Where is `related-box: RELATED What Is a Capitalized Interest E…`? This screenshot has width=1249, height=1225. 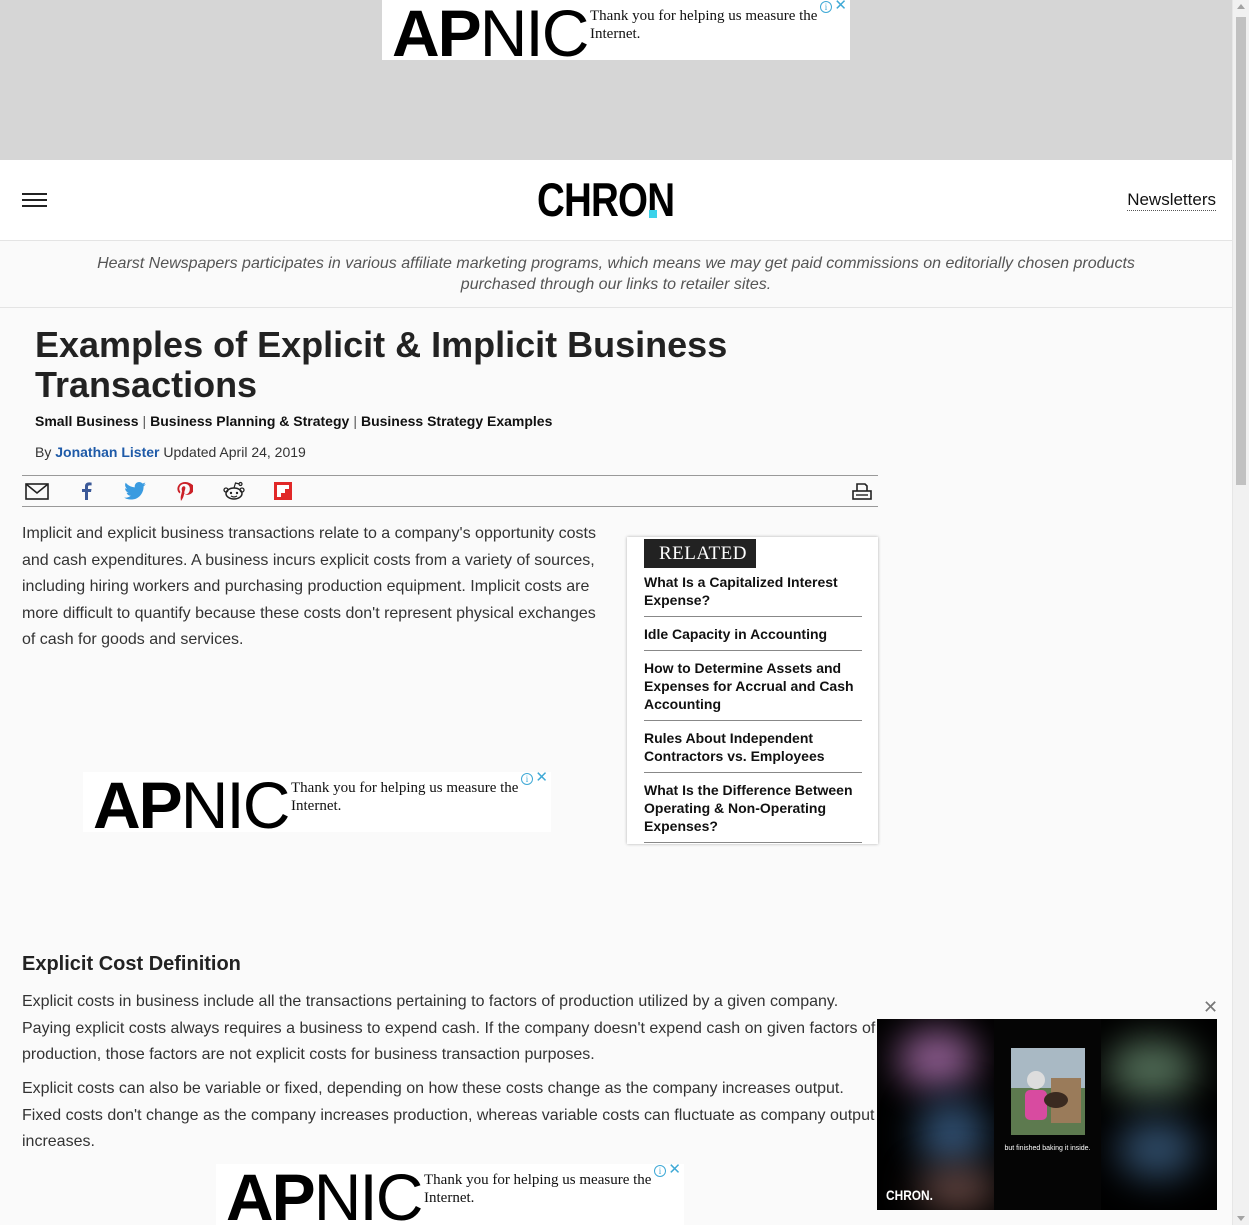 related-box: RELATED What Is a Capitalized Interest E… is located at coordinates (752, 690).